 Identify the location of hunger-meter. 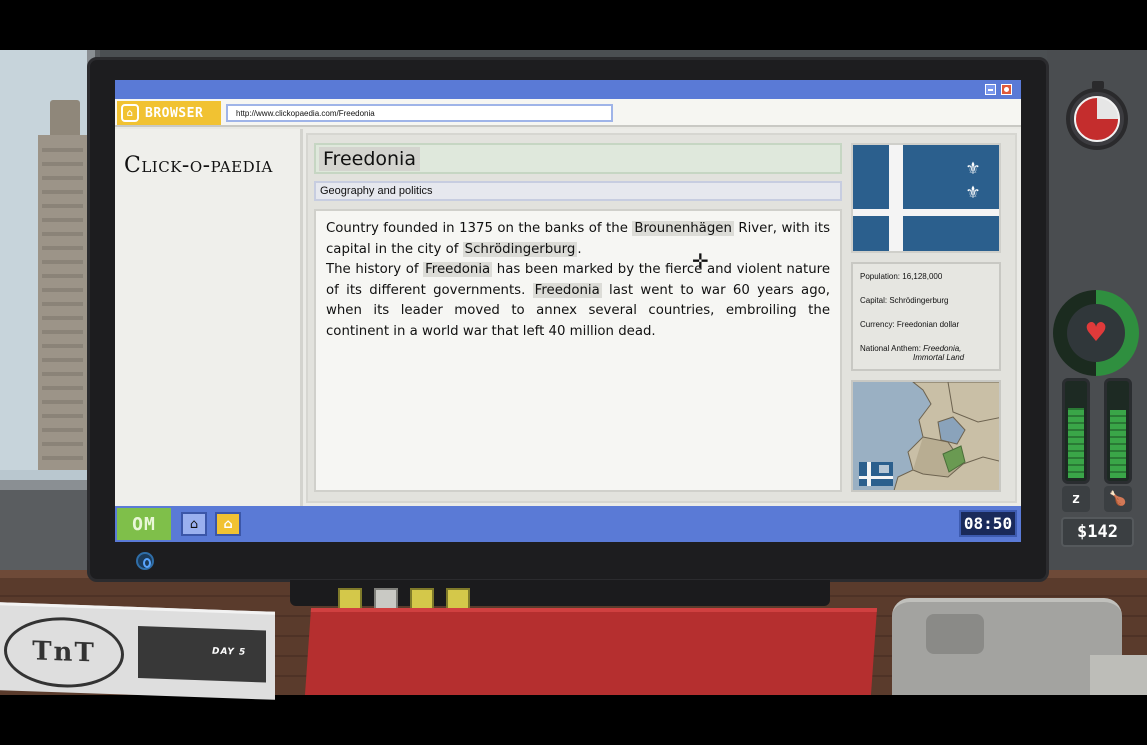
(1118, 431).